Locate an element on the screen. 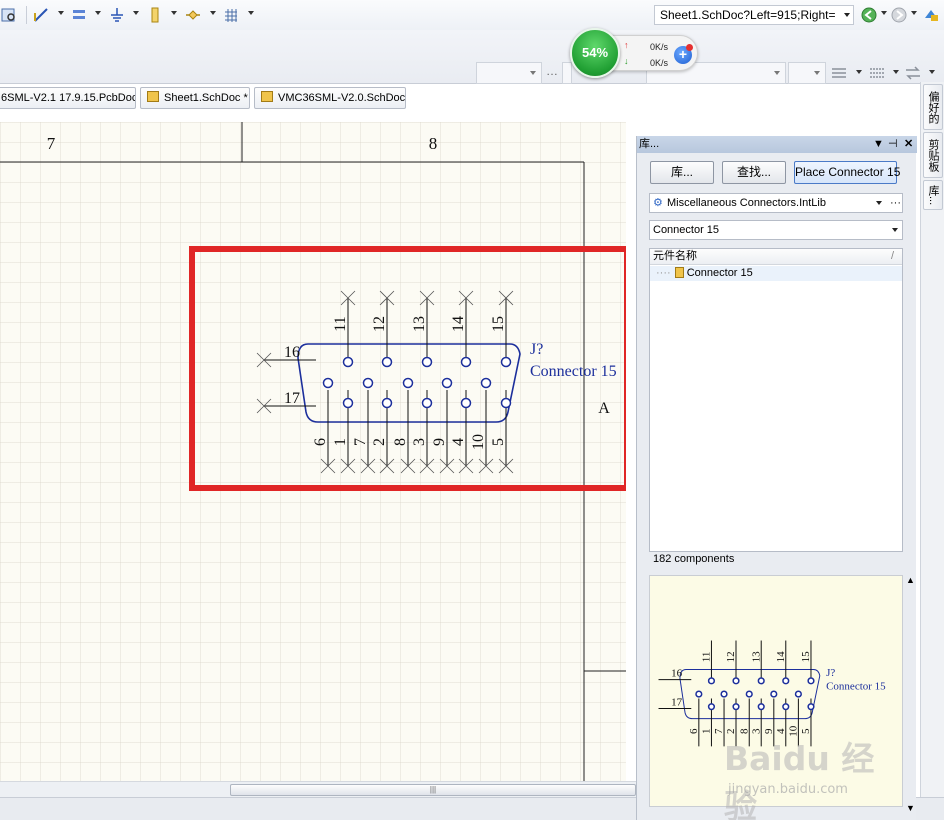  horizontal-scrollbar: ||| is located at coordinates (318, 789).